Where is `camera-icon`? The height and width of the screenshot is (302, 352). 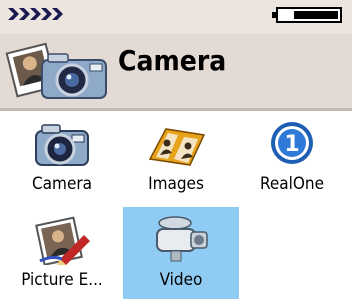
camera-icon is located at coordinates (62, 145).